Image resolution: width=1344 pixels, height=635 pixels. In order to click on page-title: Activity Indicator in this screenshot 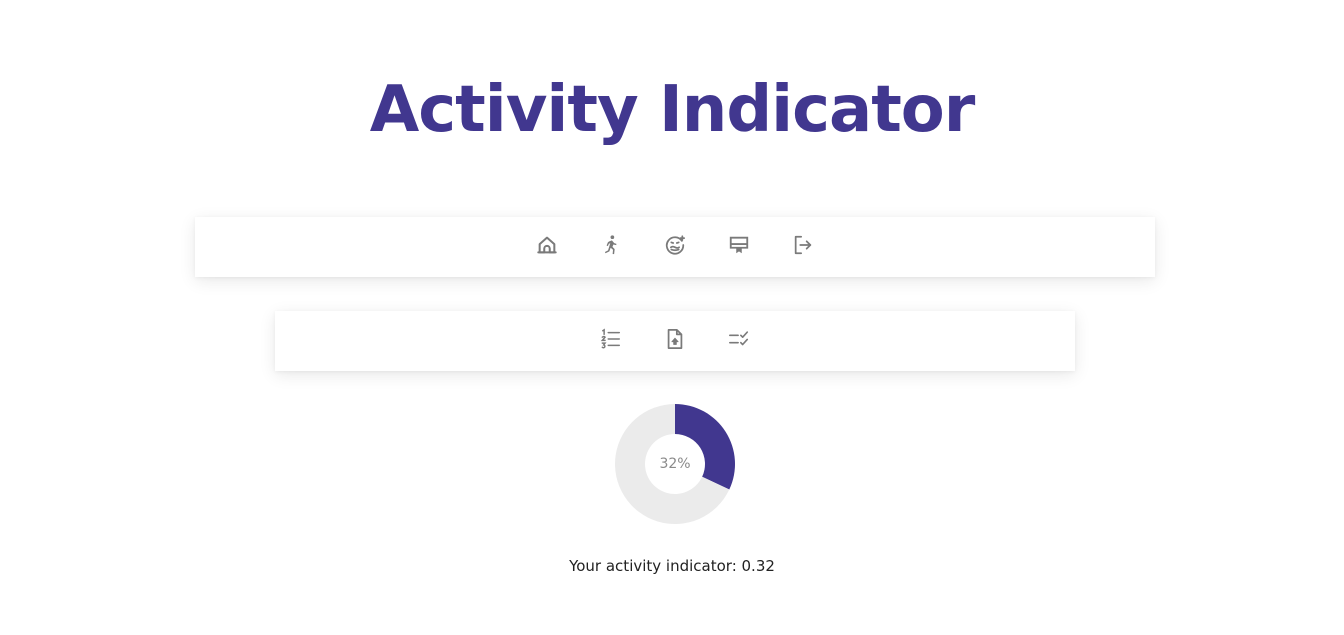, I will do `click(672, 110)`.